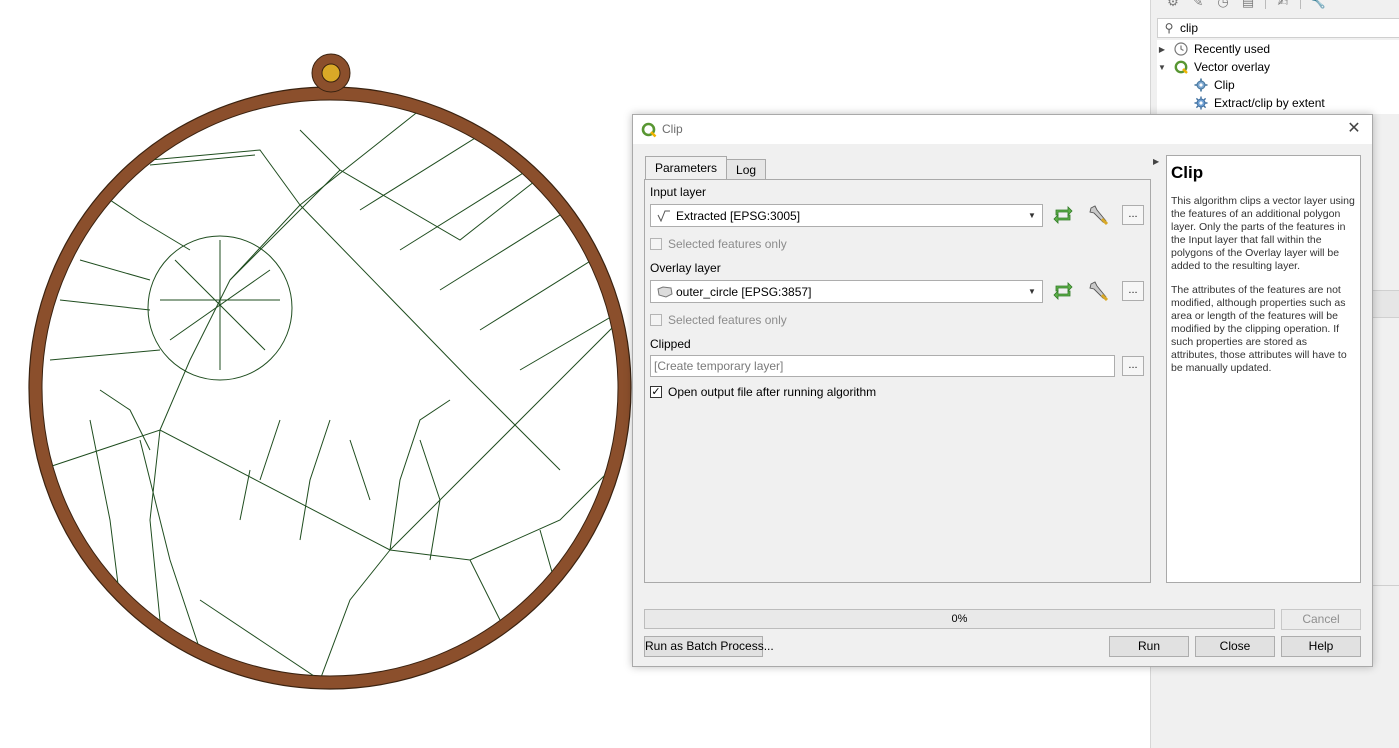 The width and height of the screenshot is (1399, 748). I want to click on search-icon: ⚲, so click(1169, 28).